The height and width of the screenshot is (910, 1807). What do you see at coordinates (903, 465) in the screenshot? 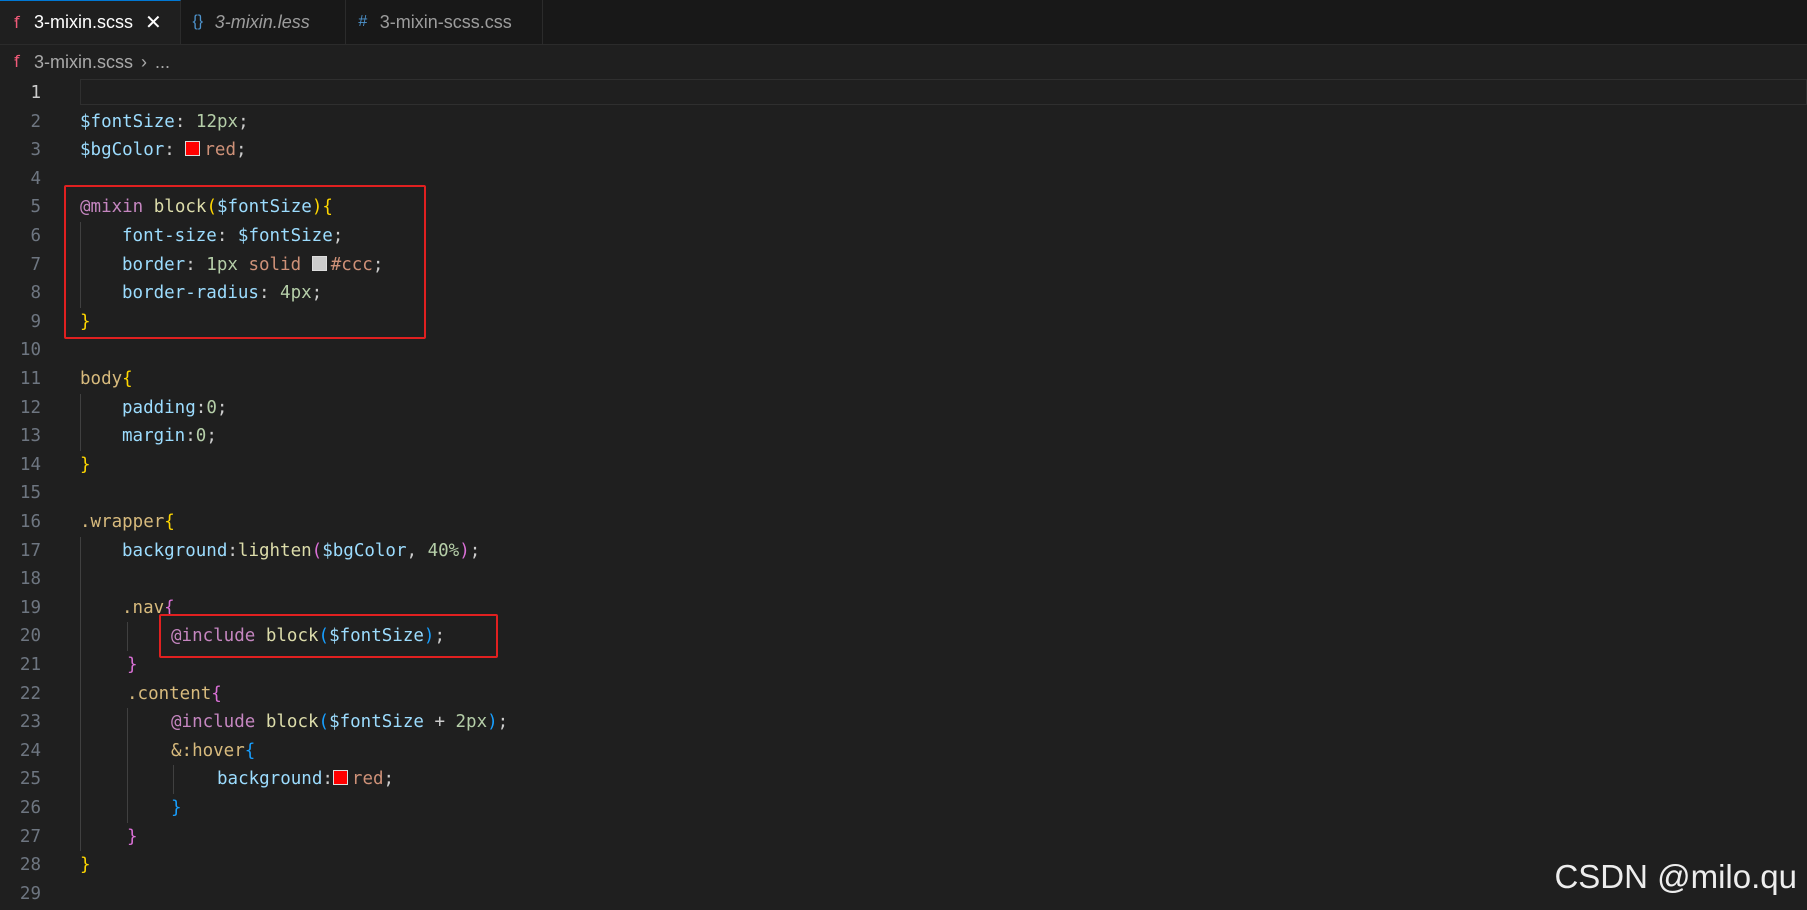
I see `code-line-14: }` at bounding box center [903, 465].